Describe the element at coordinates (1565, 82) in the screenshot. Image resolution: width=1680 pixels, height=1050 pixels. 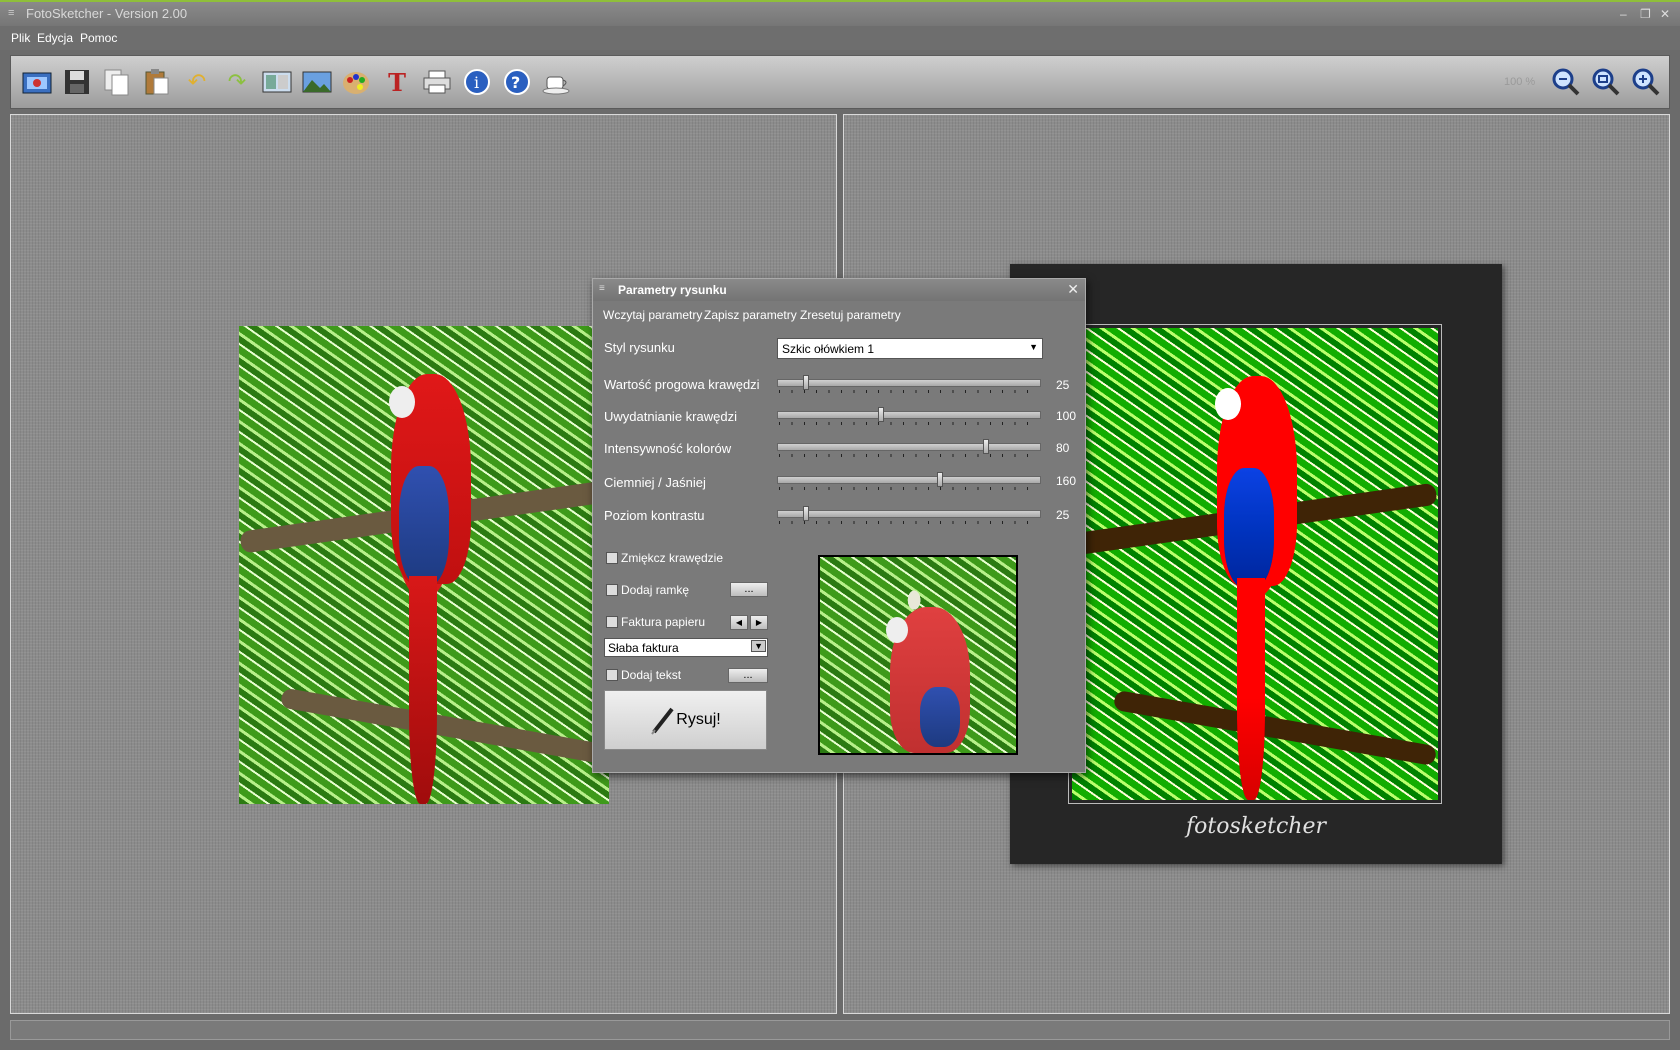
I see `zoom-out-icon` at that location.